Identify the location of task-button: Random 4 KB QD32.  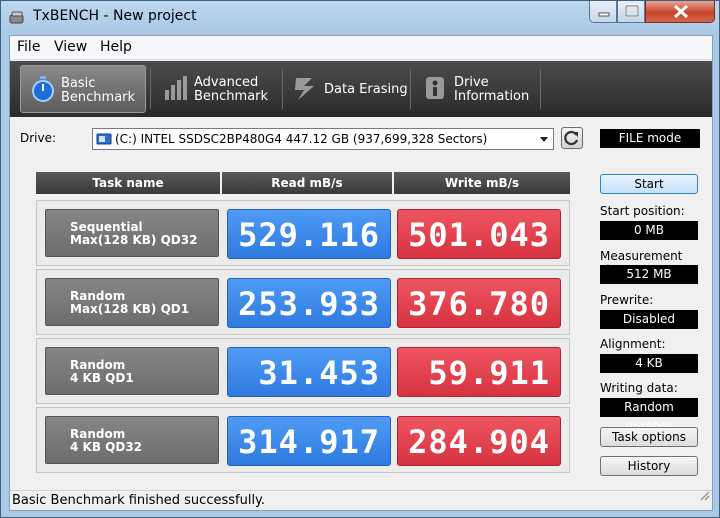
(132, 440).